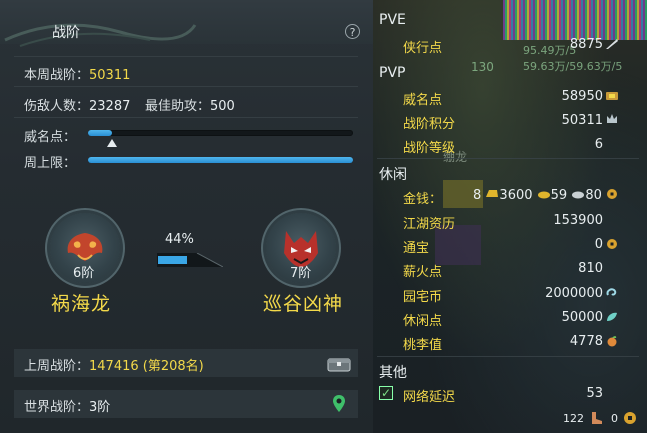  What do you see at coordinates (352, 31) in the screenshot?
I see `help-button: ?` at bounding box center [352, 31].